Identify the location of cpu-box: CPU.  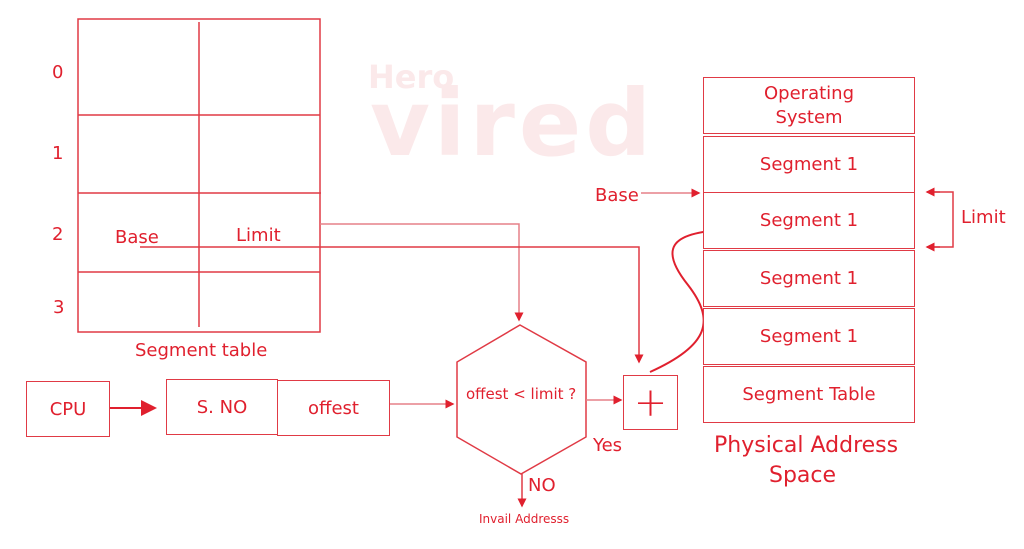
(68, 409).